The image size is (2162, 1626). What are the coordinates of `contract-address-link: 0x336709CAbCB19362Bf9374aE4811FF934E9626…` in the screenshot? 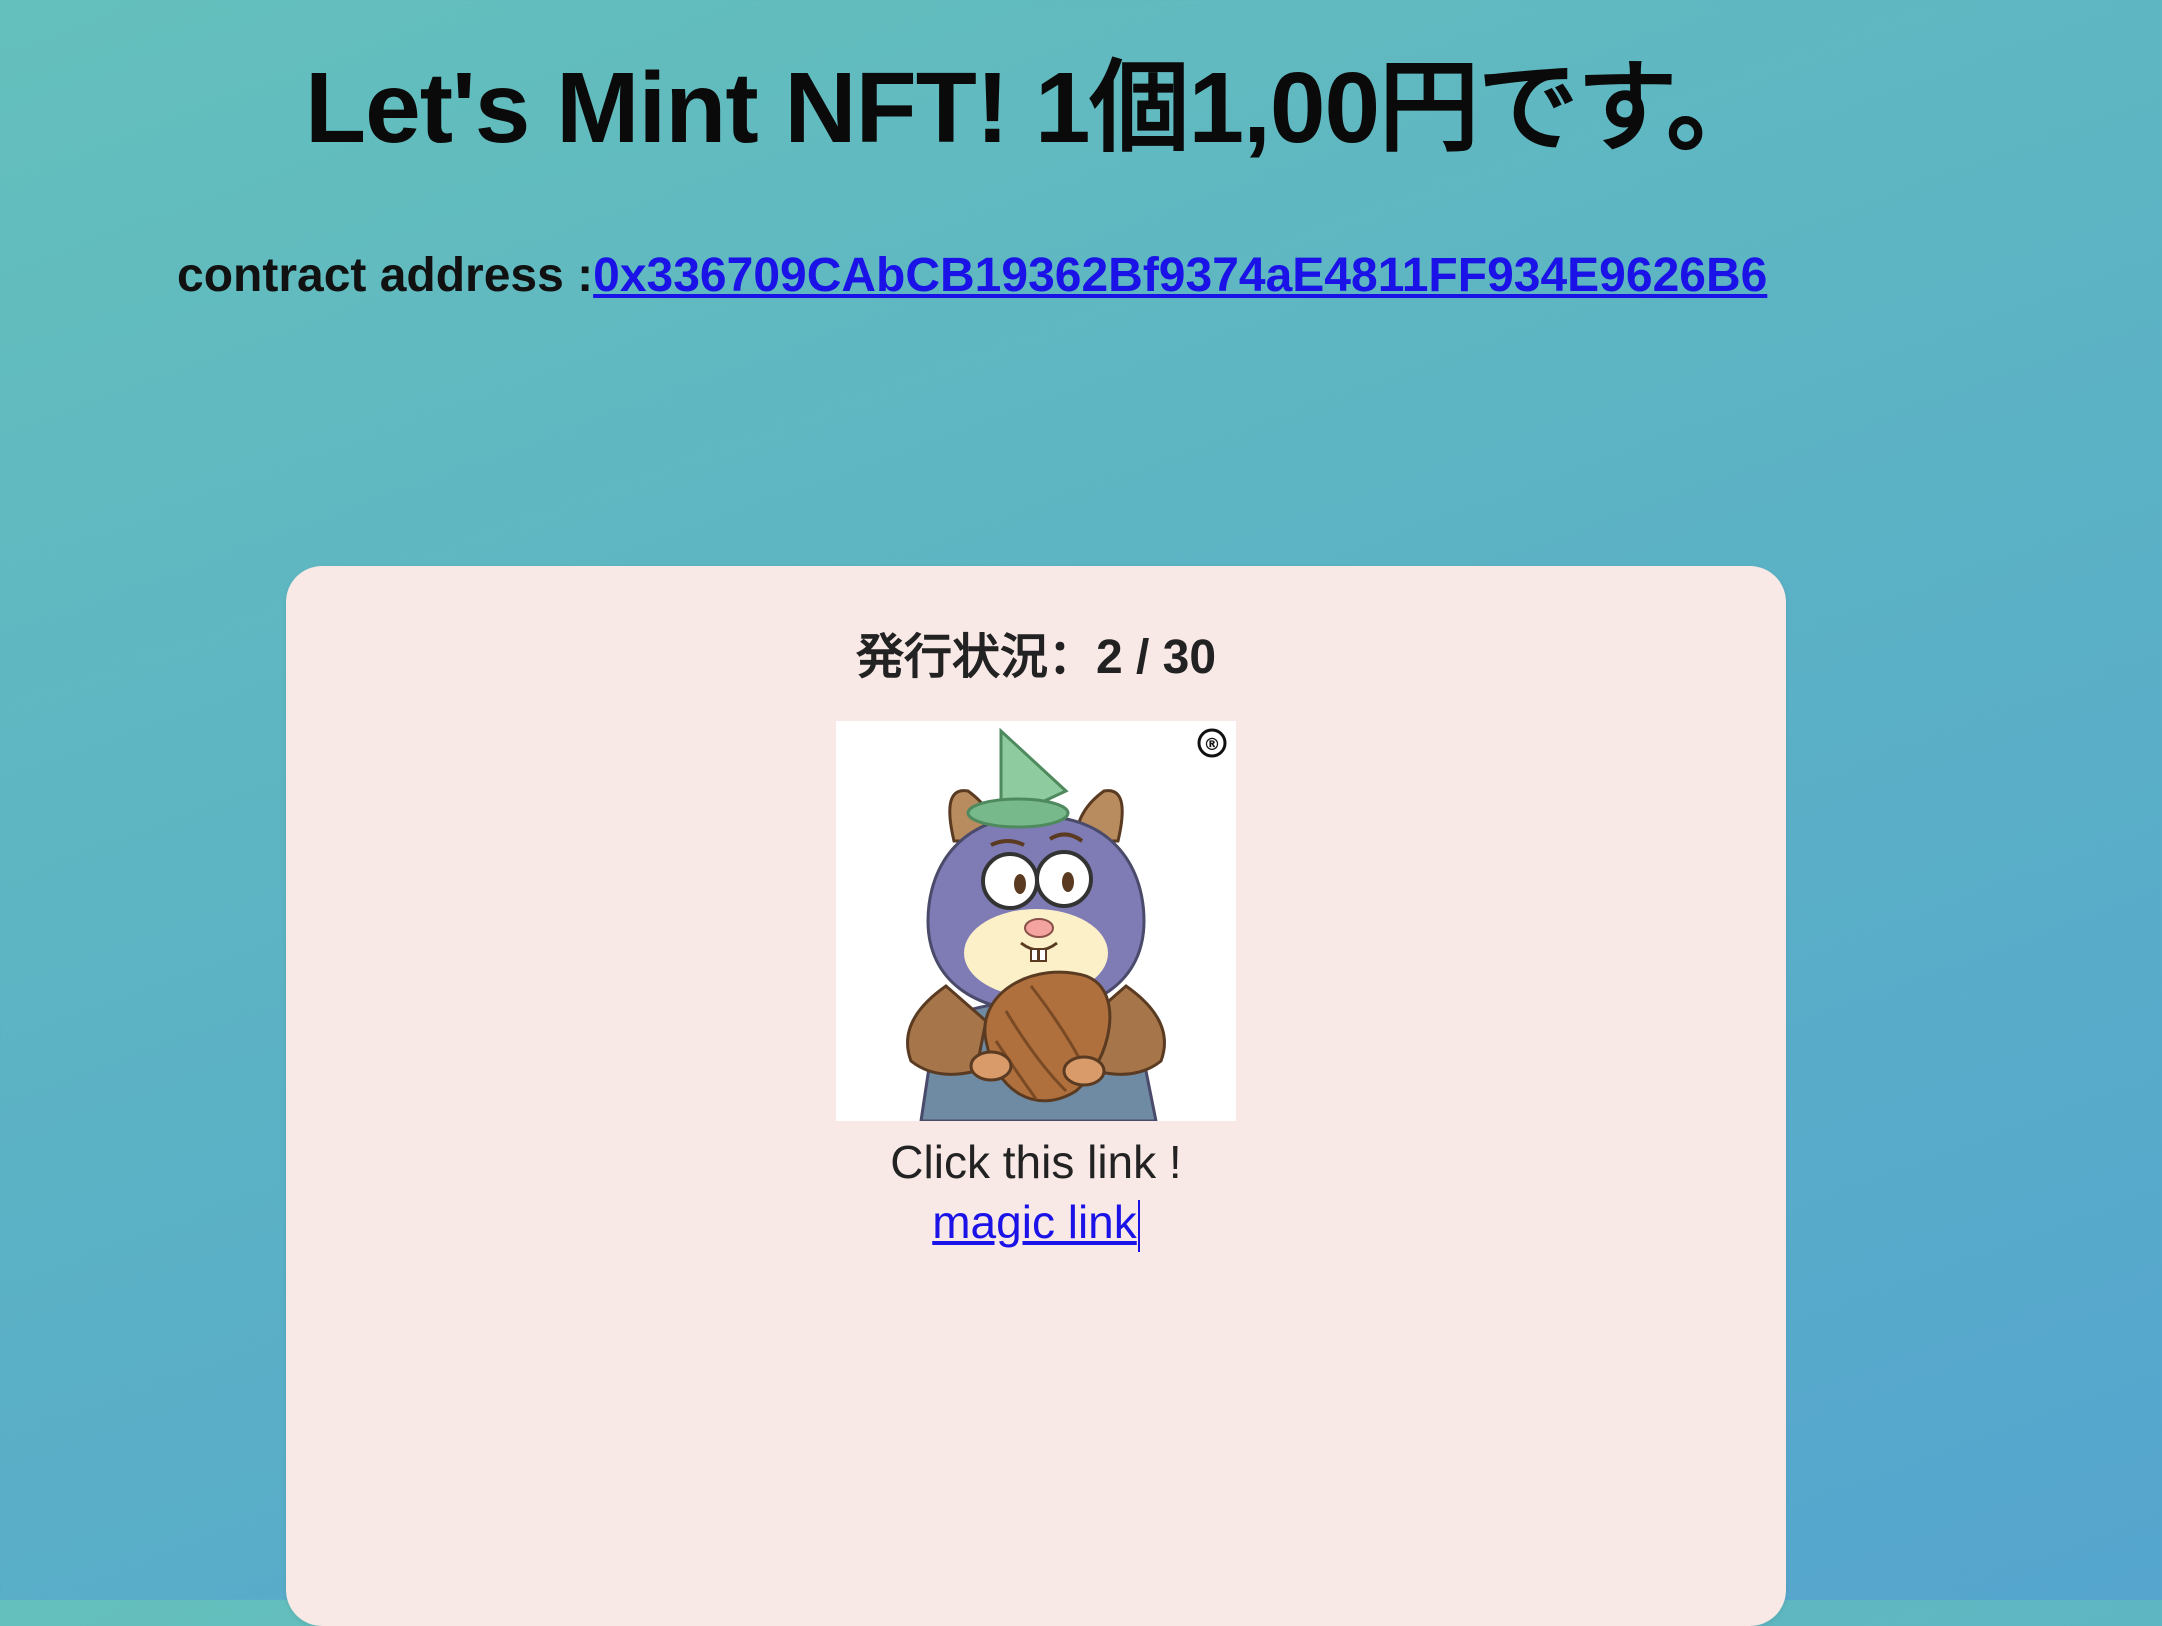 It's located at (1180, 275).